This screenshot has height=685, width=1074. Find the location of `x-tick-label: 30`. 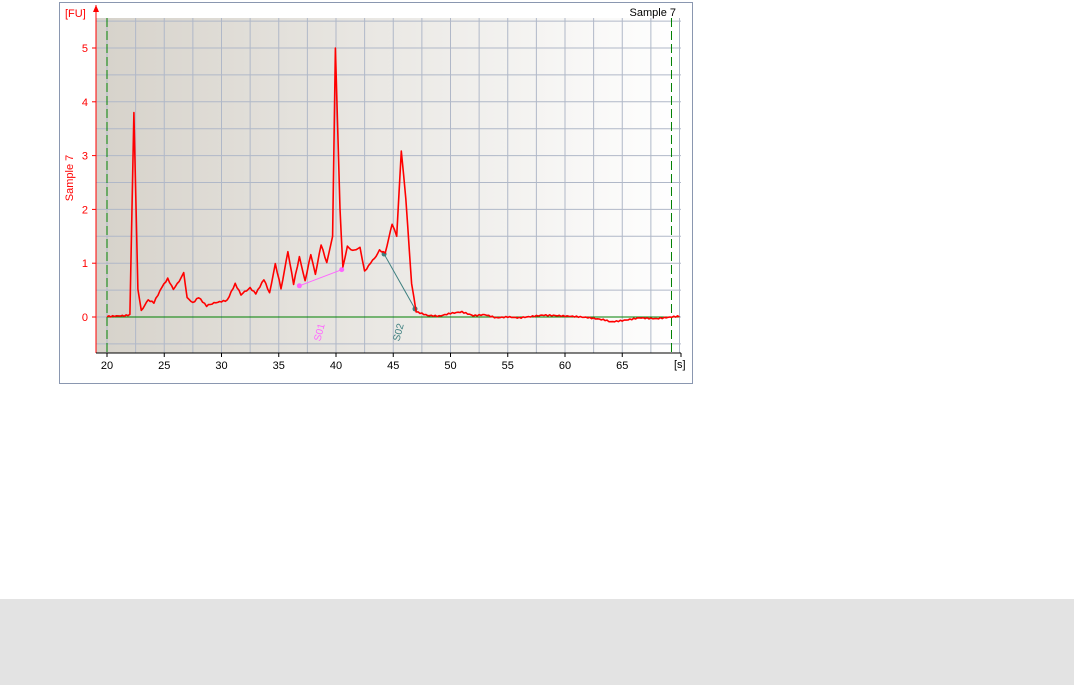

x-tick-label: 30 is located at coordinates (221, 366).